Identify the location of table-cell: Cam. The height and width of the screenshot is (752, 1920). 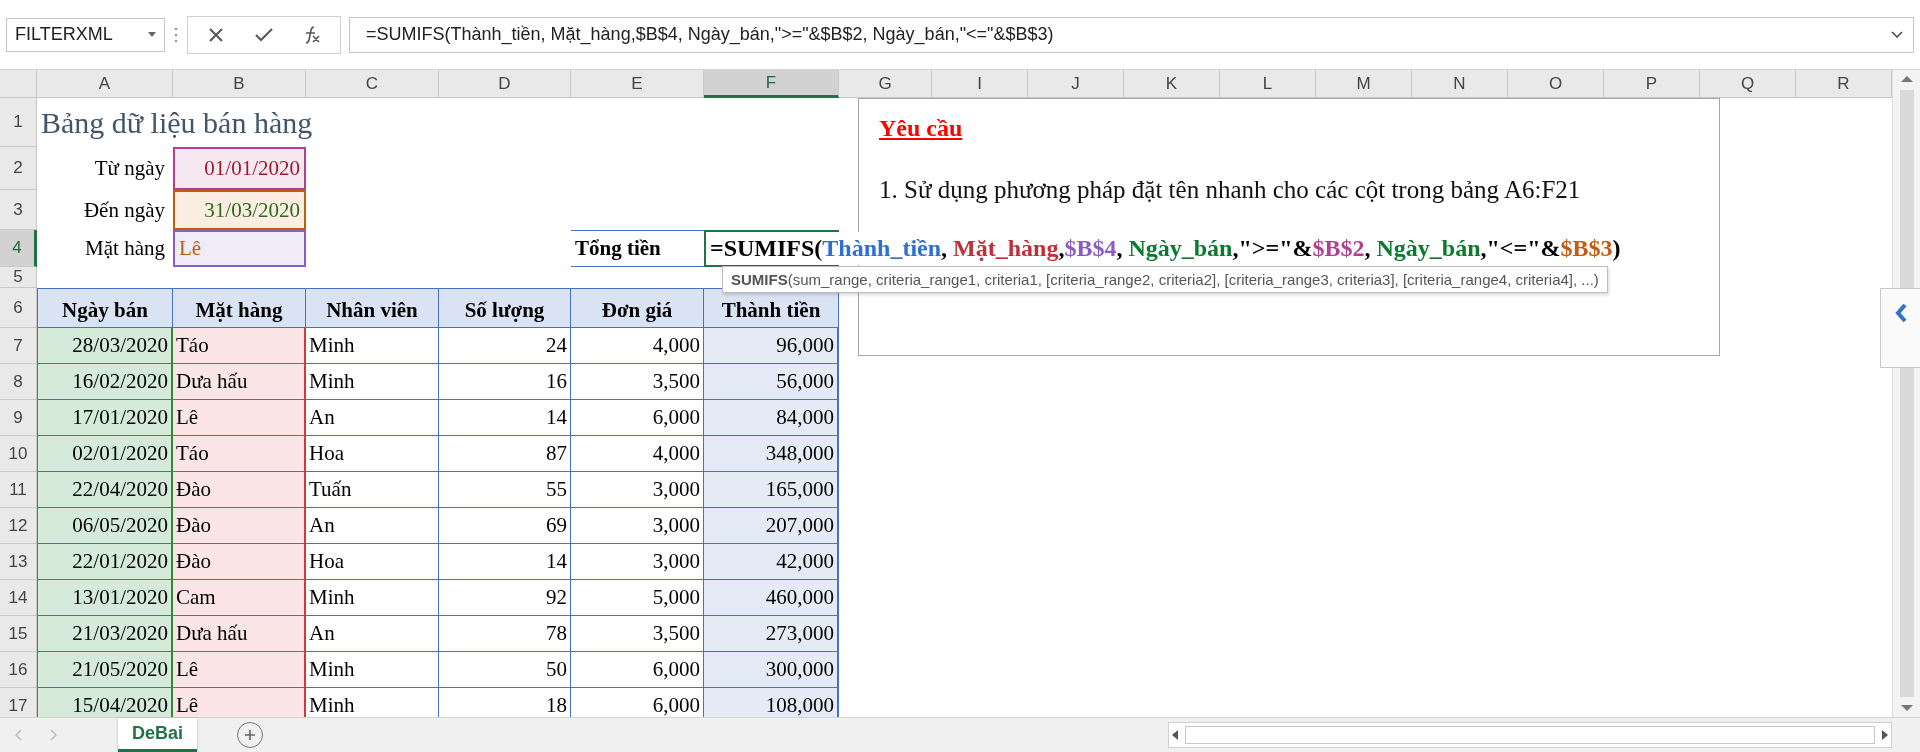
(239, 598).